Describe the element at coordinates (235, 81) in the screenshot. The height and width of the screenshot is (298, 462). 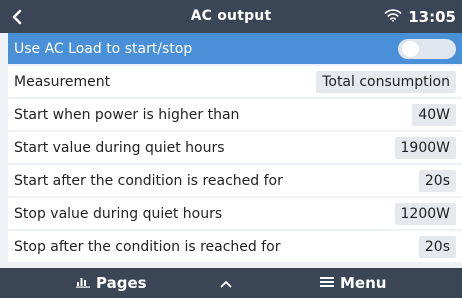
I see `setting-row-measurement: Measurement Total consumption` at that location.